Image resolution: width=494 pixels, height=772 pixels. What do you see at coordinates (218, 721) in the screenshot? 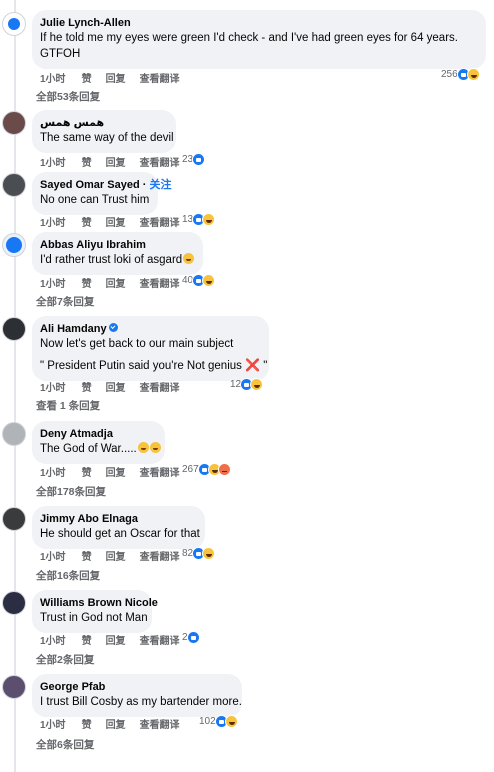
I see `reaction-summary: 102` at bounding box center [218, 721].